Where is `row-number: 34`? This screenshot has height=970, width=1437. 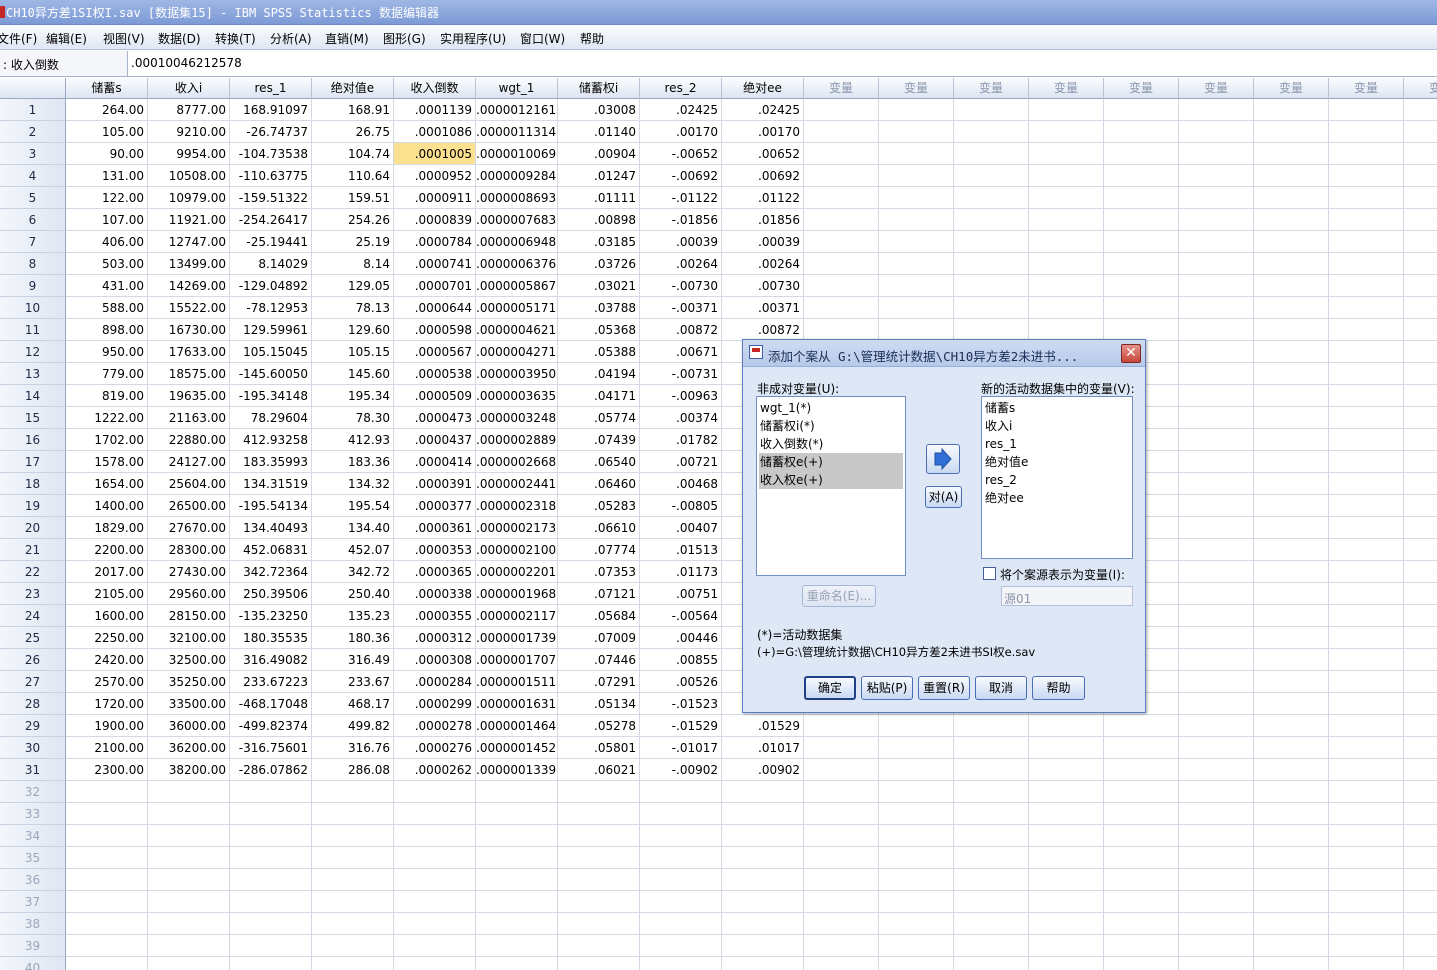
row-number: 34 is located at coordinates (33, 836).